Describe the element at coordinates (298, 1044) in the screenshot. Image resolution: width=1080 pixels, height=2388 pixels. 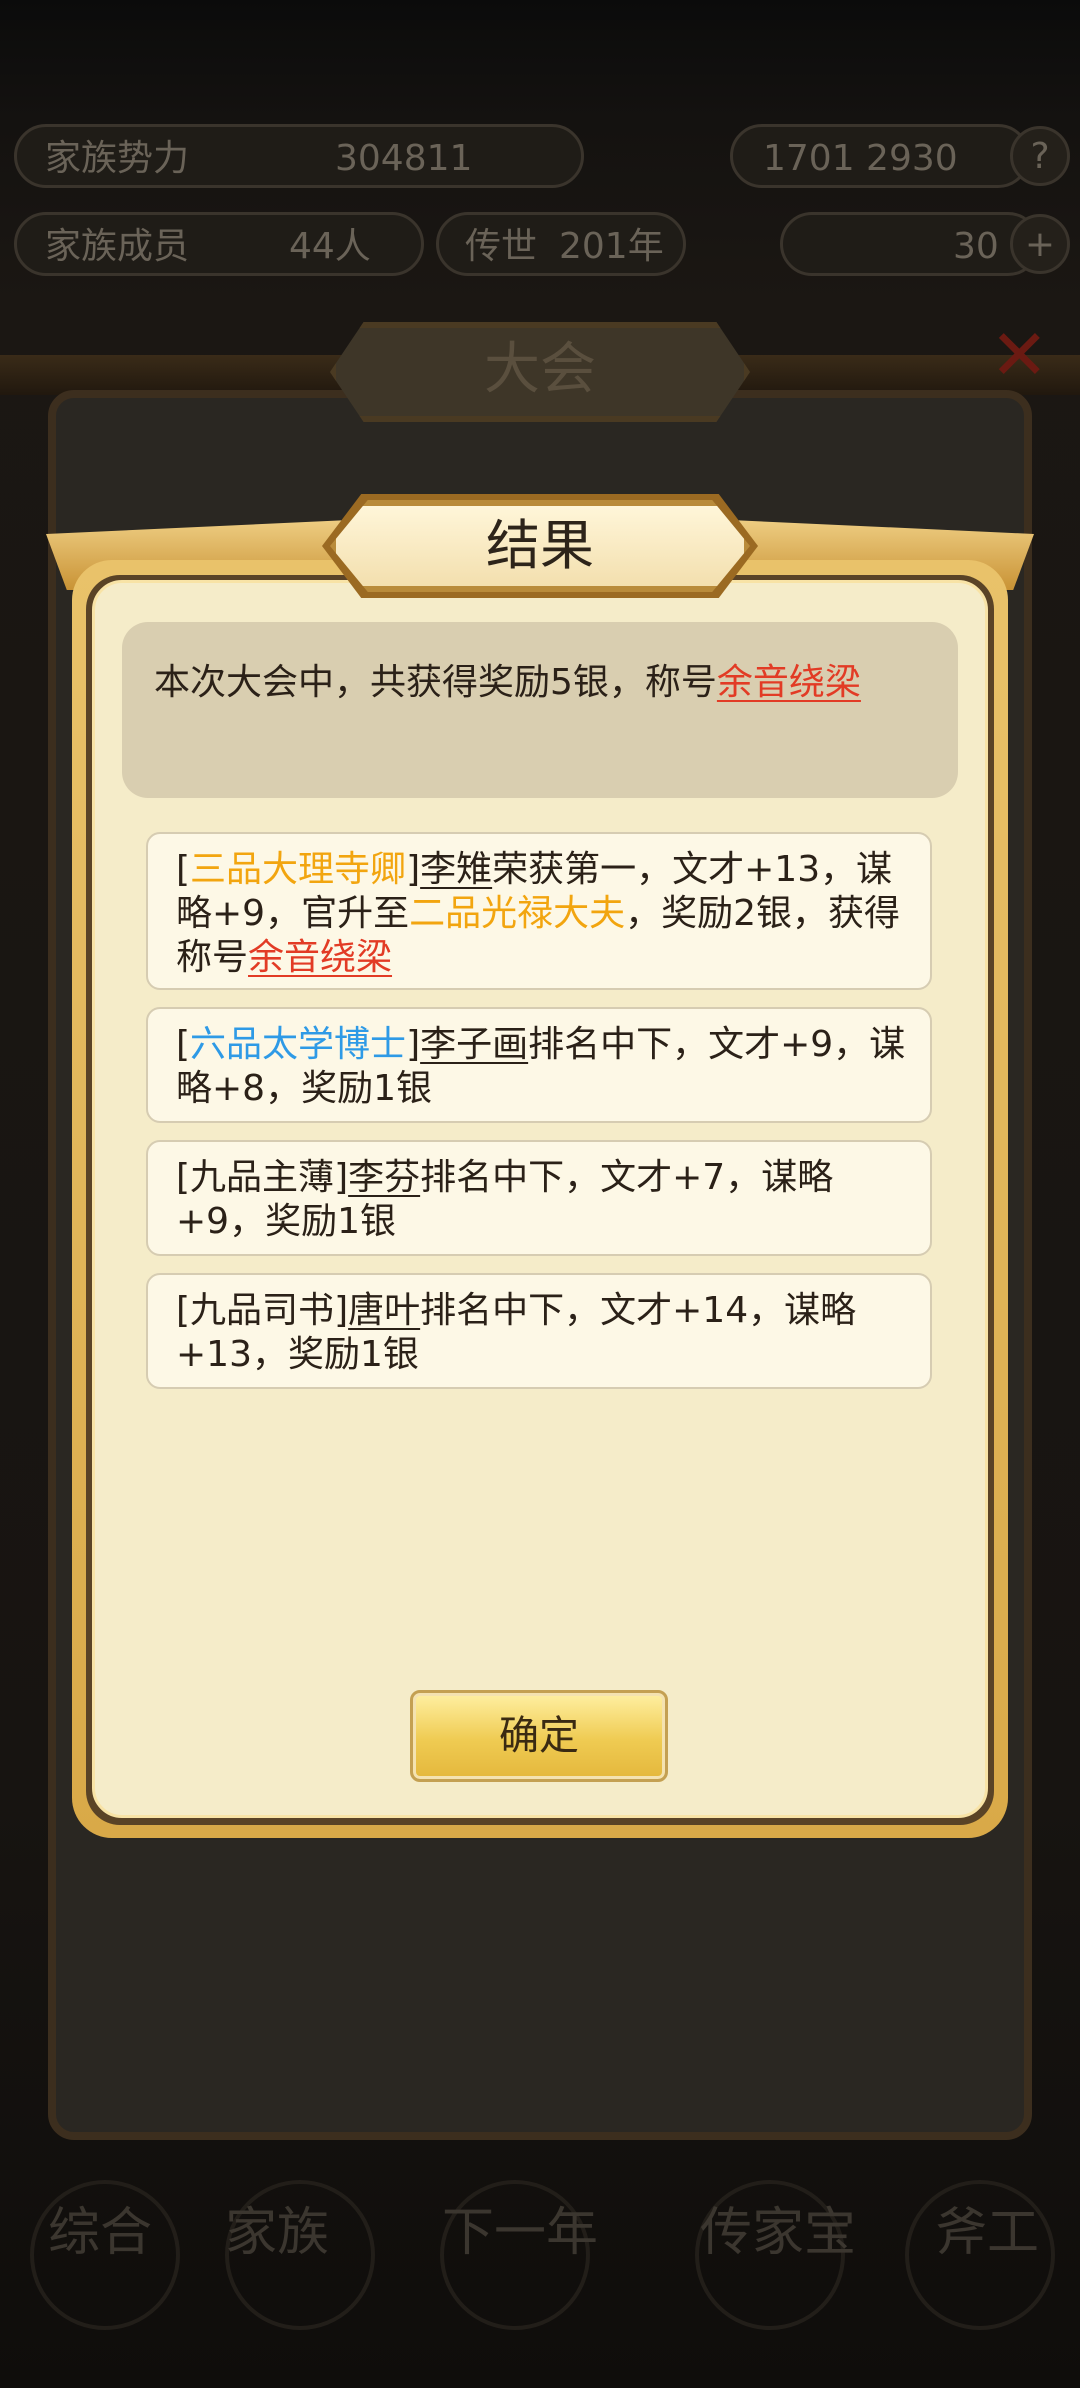
I see `entry-rank: 六品太学博士` at that location.